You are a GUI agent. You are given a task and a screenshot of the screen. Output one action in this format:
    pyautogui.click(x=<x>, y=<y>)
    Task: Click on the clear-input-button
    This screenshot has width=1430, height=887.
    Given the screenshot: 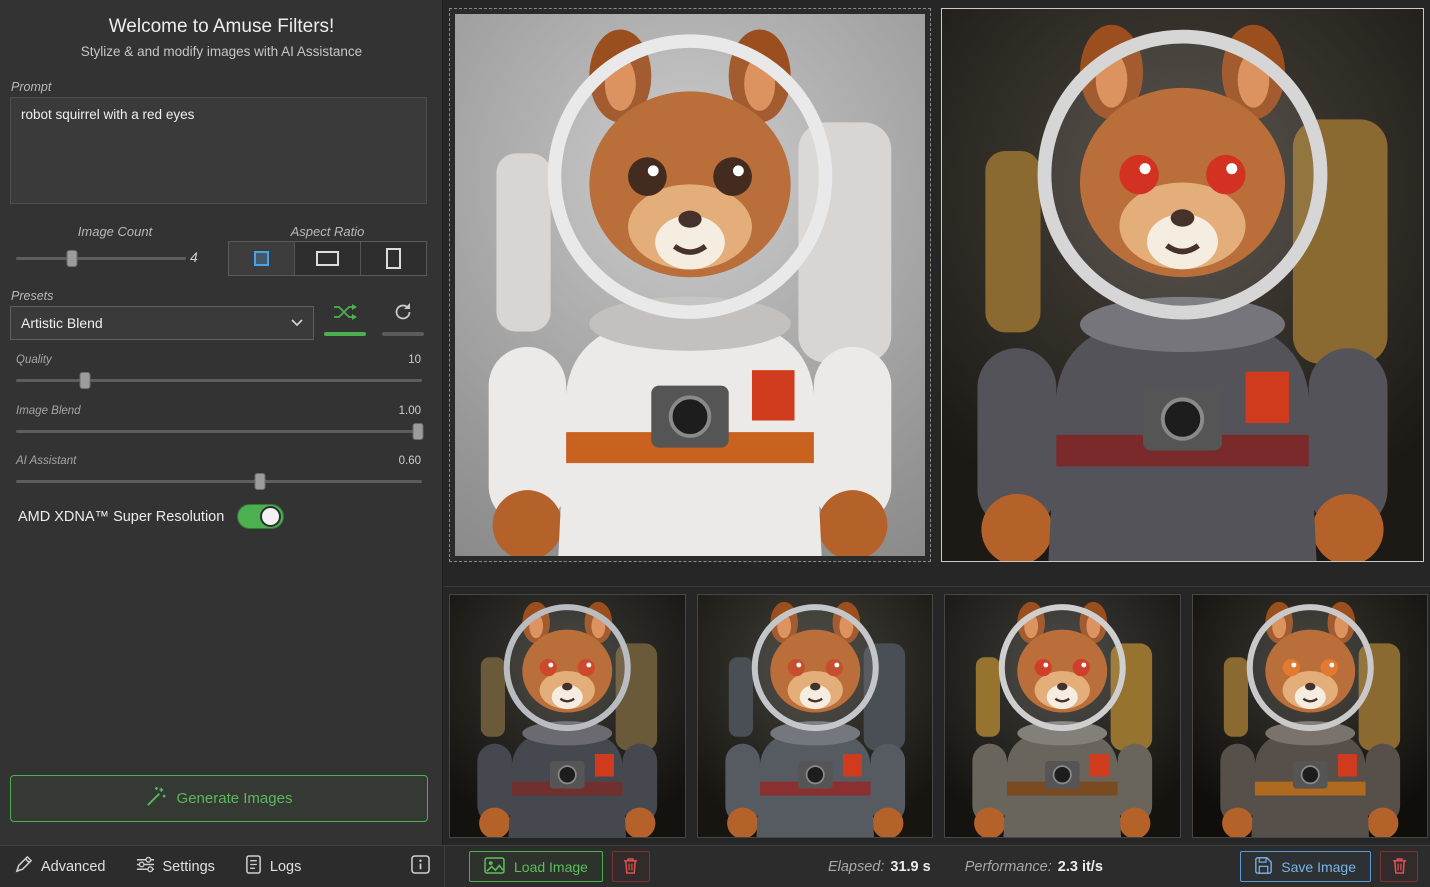 What is the action you would take?
    pyautogui.click(x=630, y=866)
    